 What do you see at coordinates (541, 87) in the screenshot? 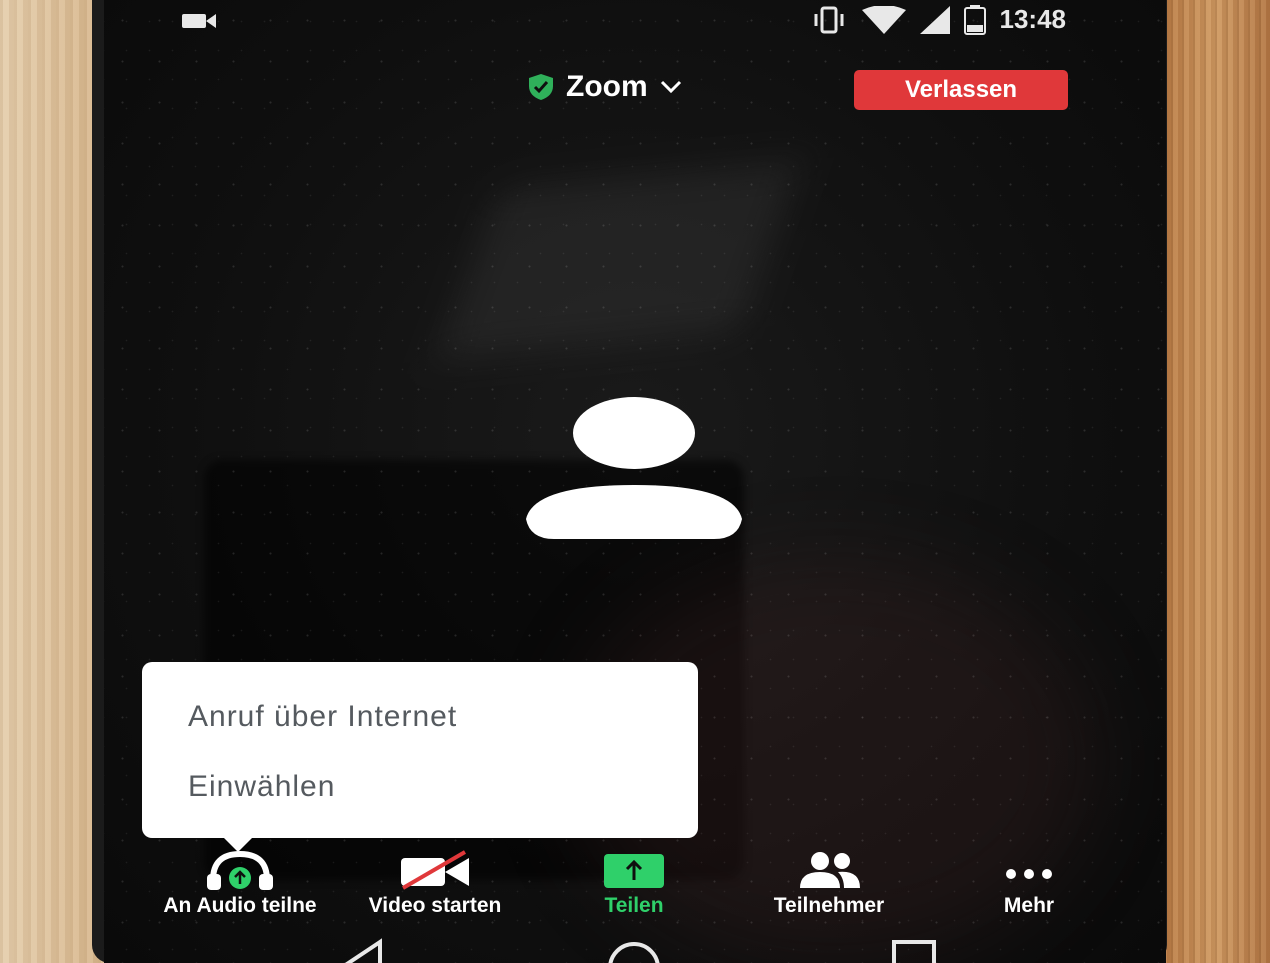
I see `security-shield-icon` at bounding box center [541, 87].